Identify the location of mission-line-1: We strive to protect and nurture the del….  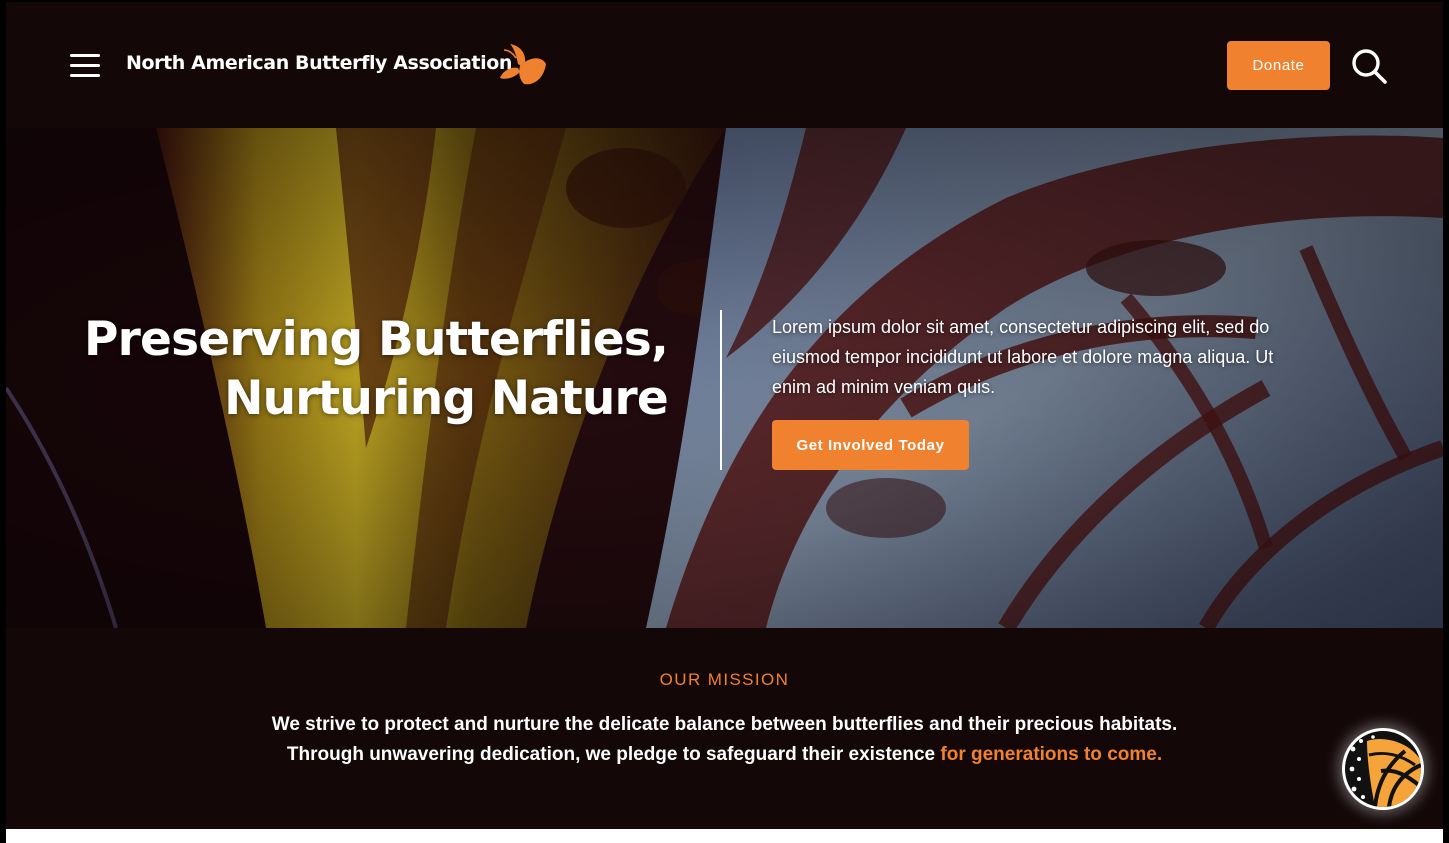
(724, 724).